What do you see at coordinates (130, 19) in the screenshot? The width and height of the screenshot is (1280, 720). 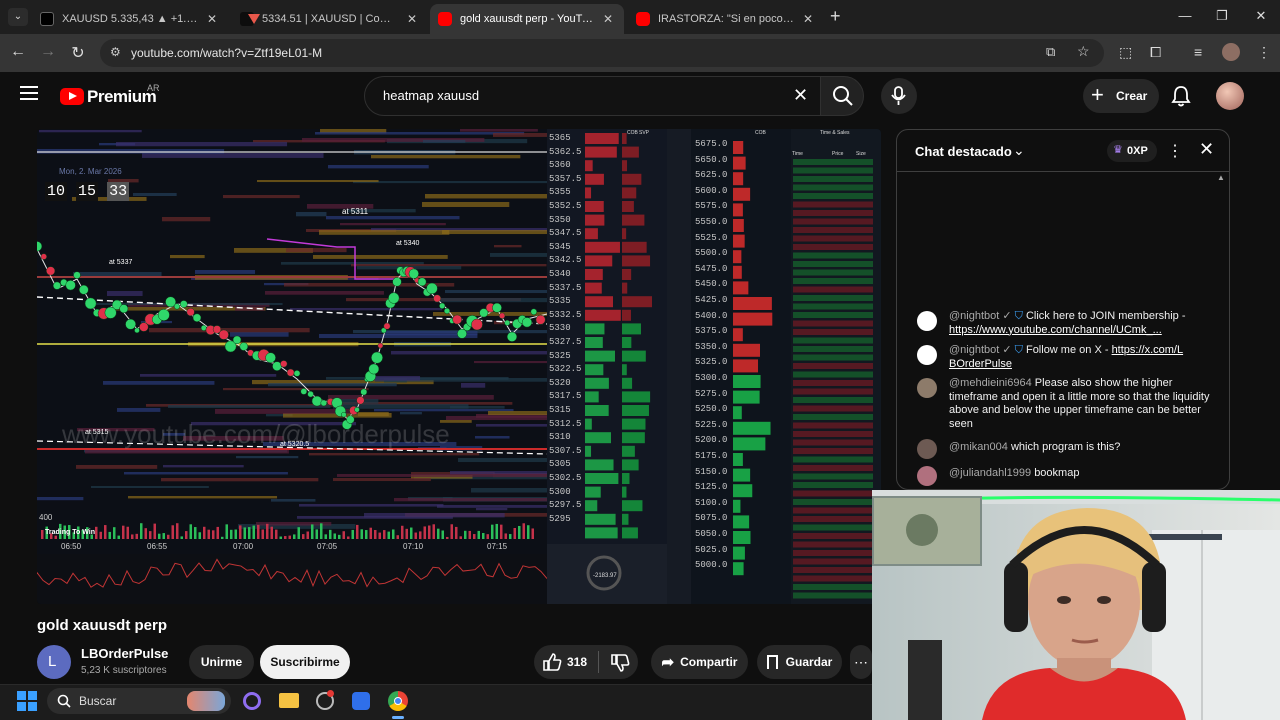 I see `browser-tab-xauusd-tradingview: XAUUSD 5.335,43 ▲ +1.09% Ent ✕` at bounding box center [130, 19].